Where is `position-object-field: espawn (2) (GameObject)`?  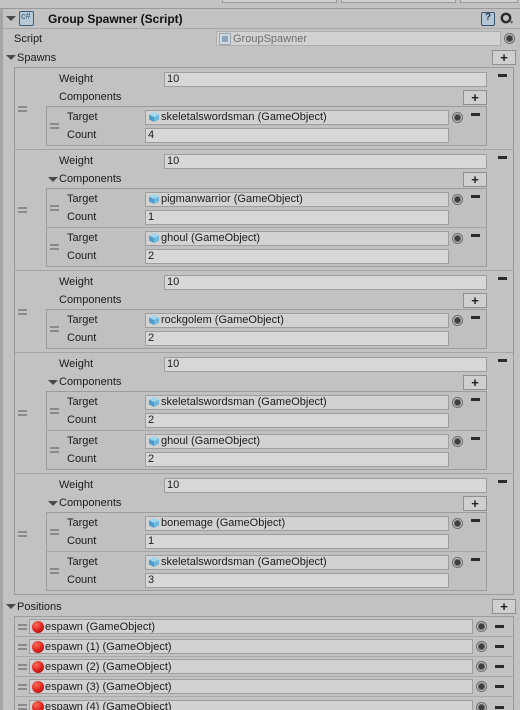 position-object-field: espawn (2) (GameObject) is located at coordinates (251, 666).